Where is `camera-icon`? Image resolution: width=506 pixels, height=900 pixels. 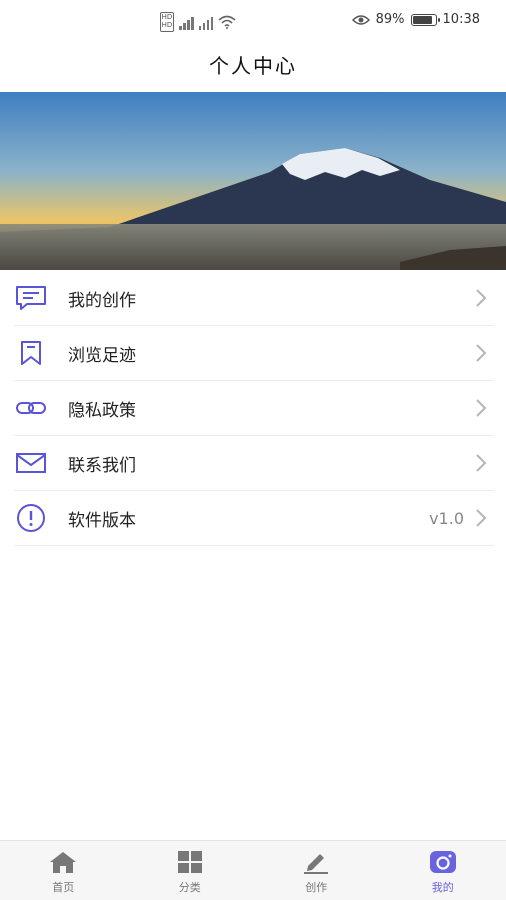
camera-icon is located at coordinates (443, 862).